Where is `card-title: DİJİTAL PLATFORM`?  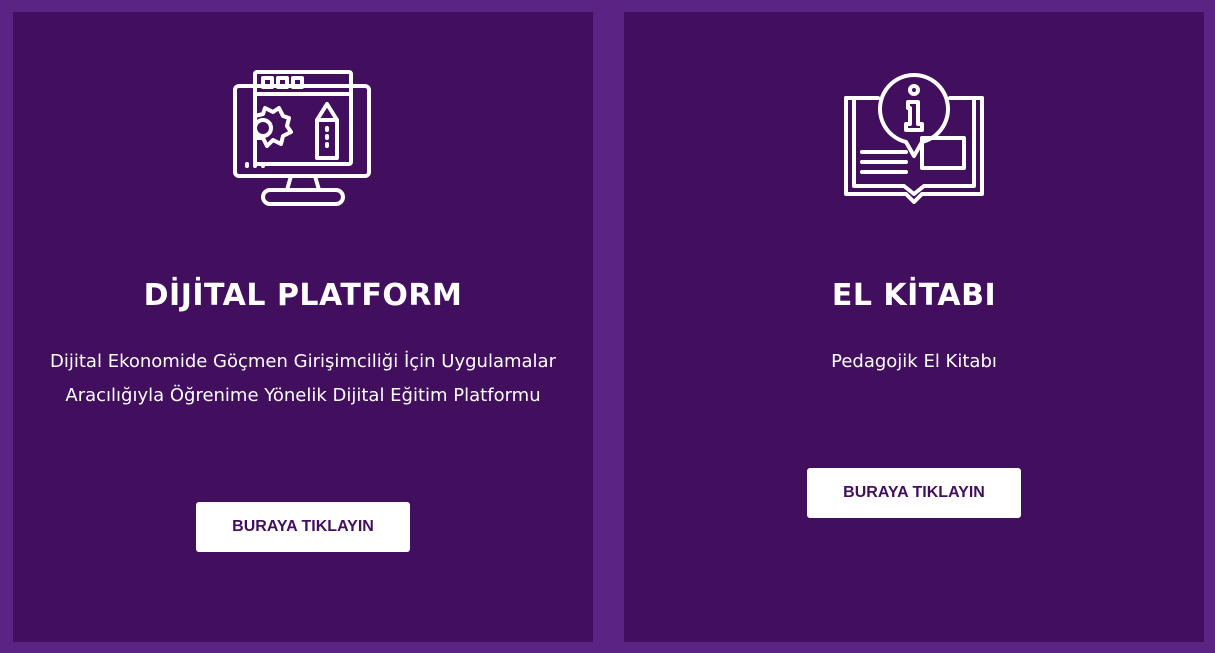 card-title: DİJİTAL PLATFORM is located at coordinates (303, 295).